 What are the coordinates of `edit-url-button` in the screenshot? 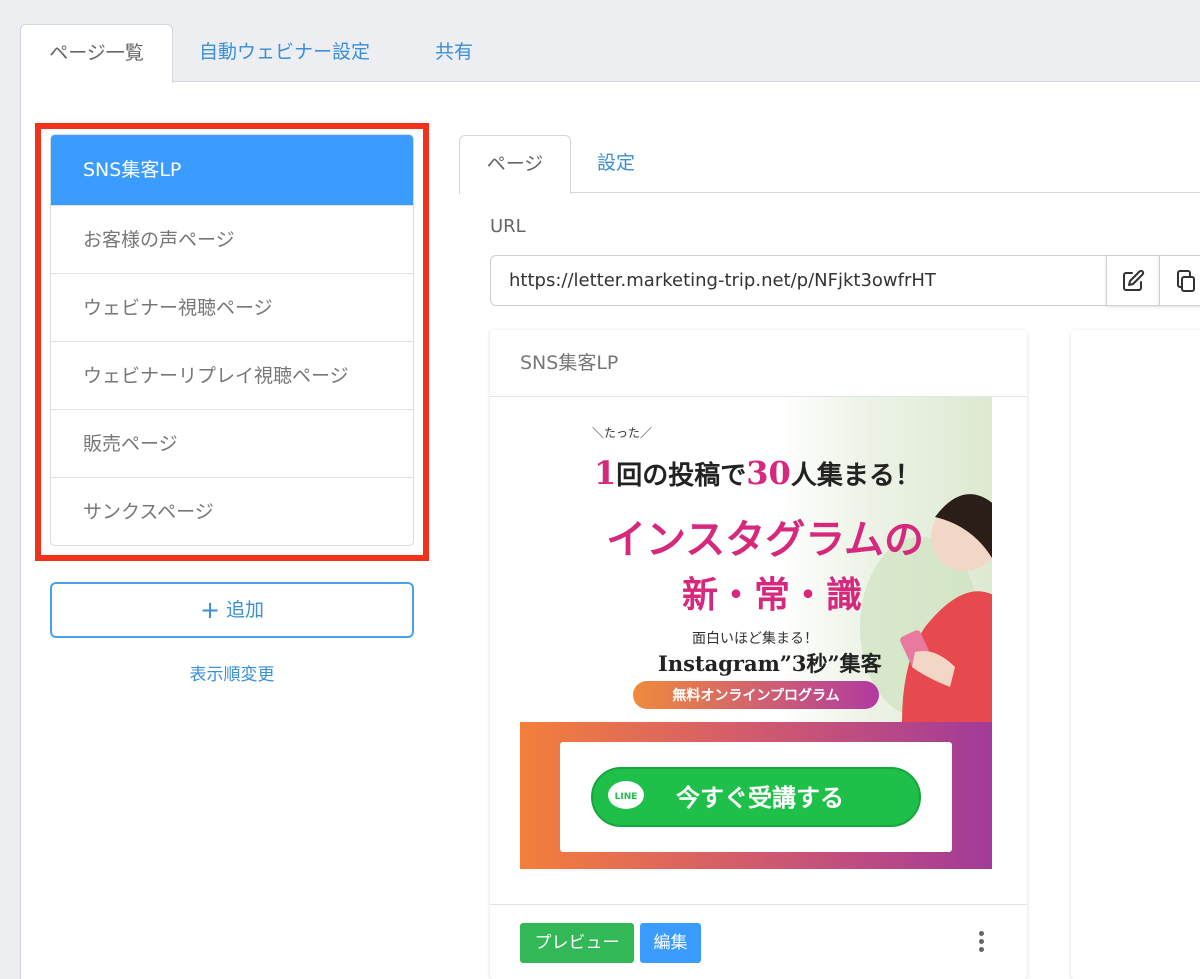 It's located at (1133, 280).